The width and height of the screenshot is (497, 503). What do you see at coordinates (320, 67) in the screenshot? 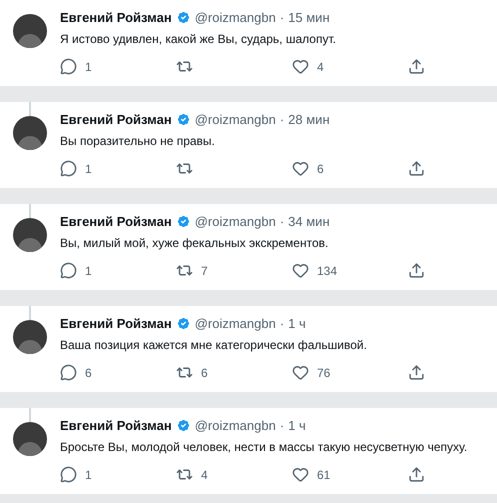
I see `like-count: 4` at bounding box center [320, 67].